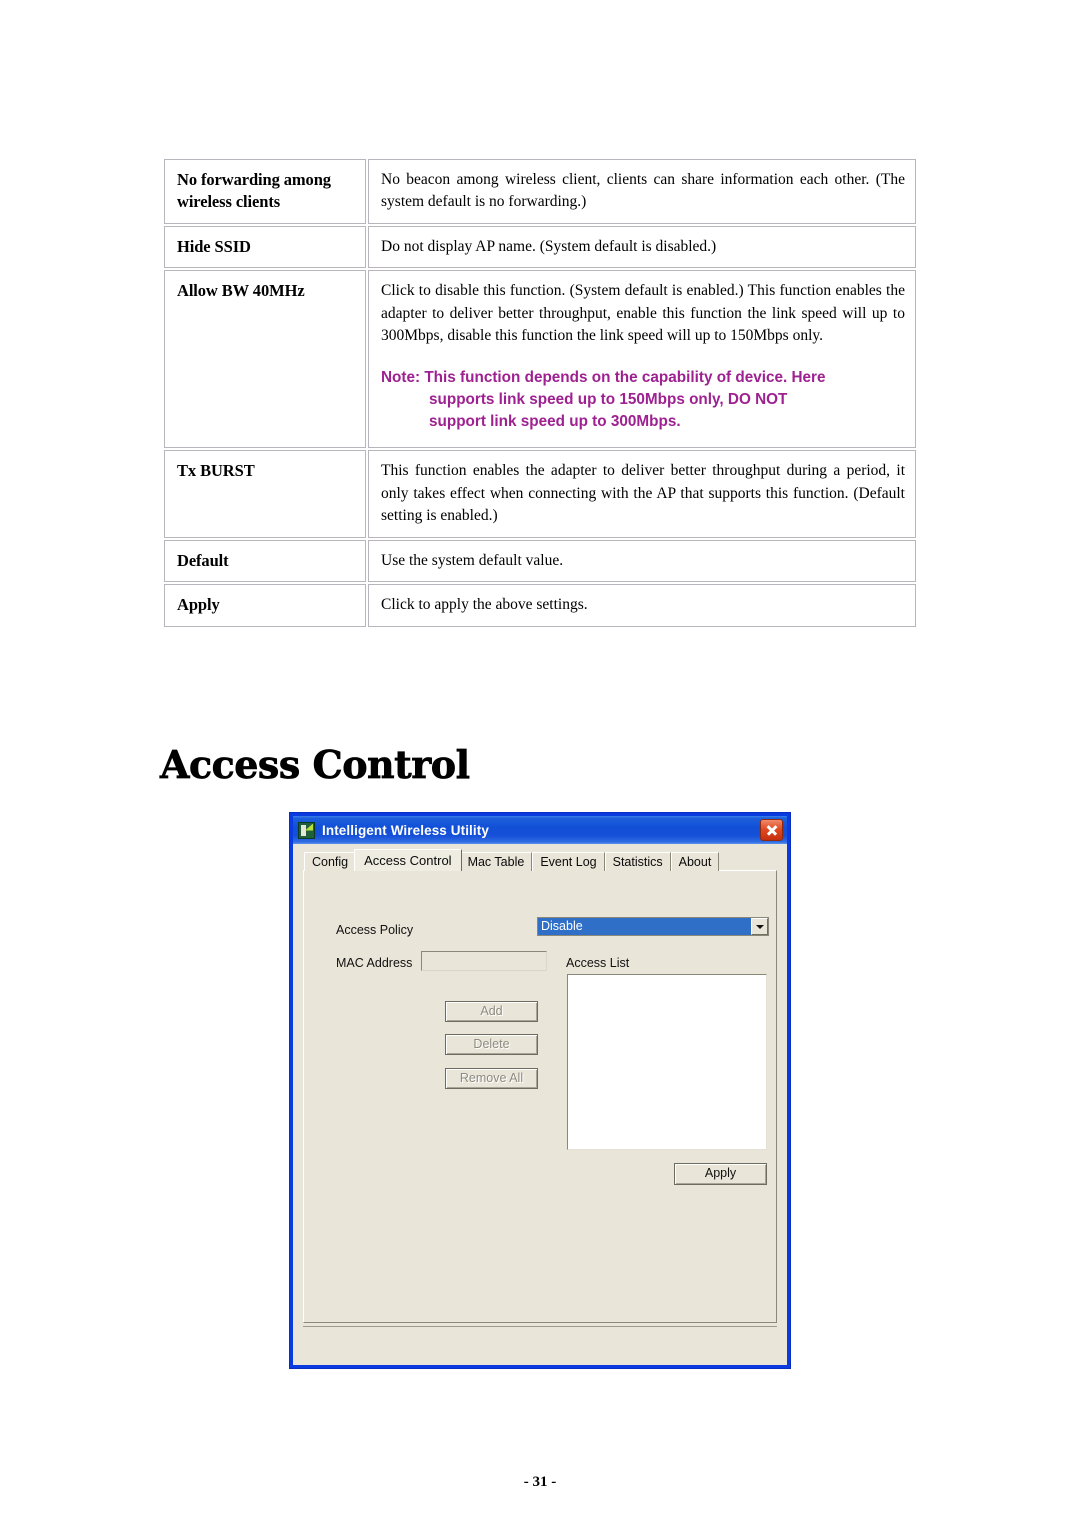 This screenshot has height=1527, width=1080. I want to click on access-policy-value: Disable, so click(644, 926).